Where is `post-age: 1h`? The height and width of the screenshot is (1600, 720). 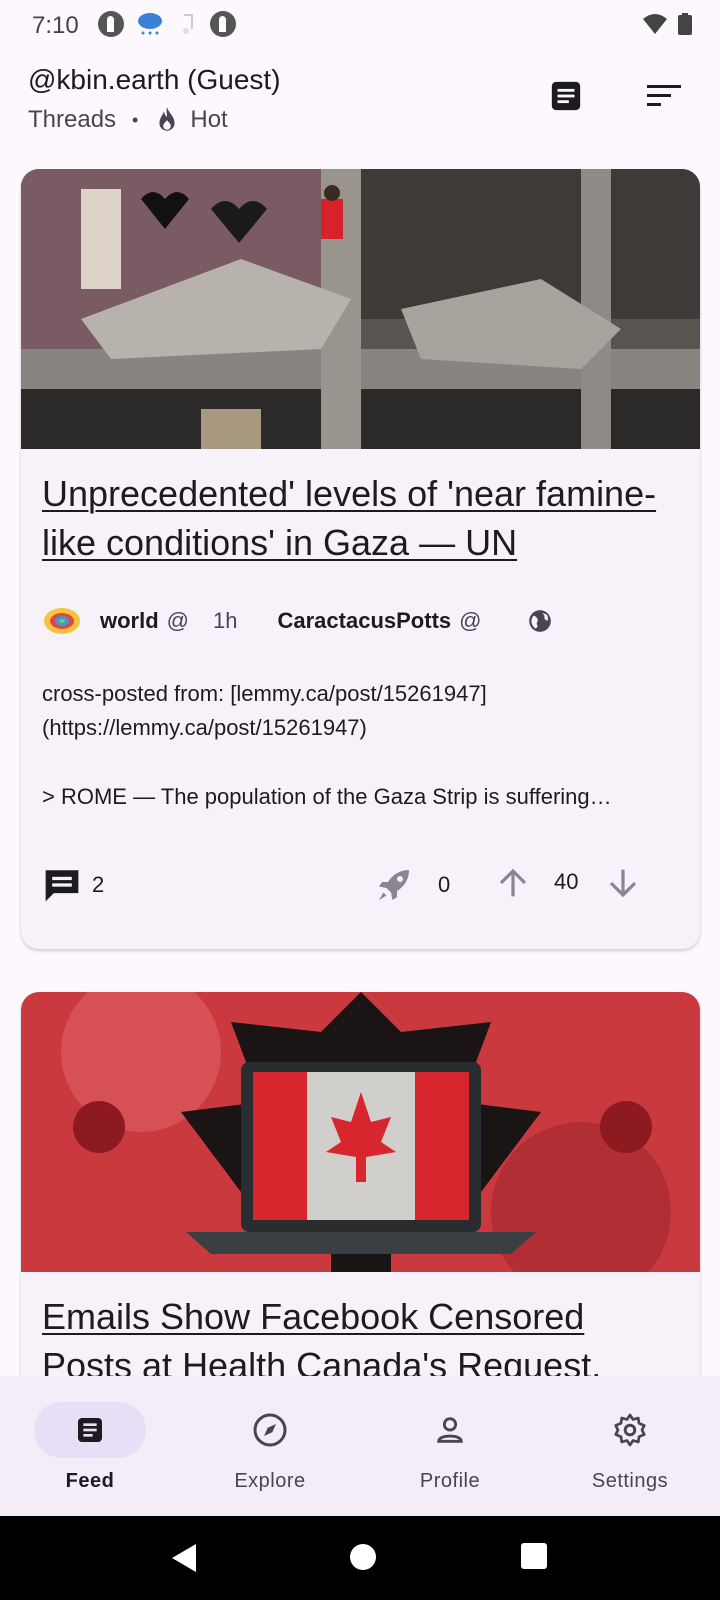
post-age: 1h is located at coordinates (225, 620).